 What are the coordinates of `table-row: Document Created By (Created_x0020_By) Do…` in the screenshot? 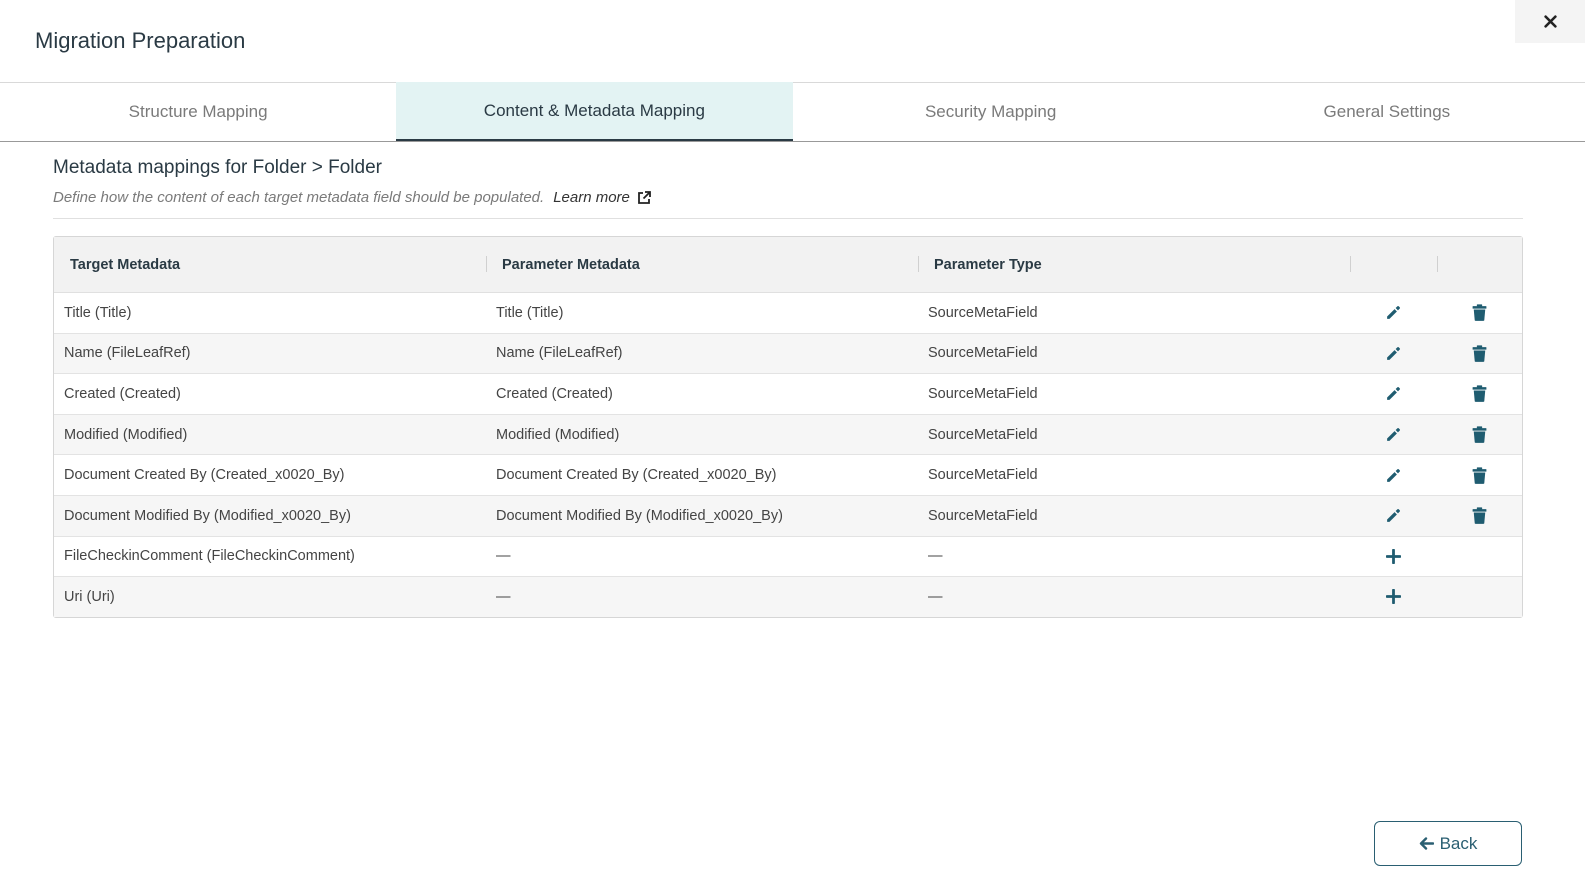 It's located at (788, 475).